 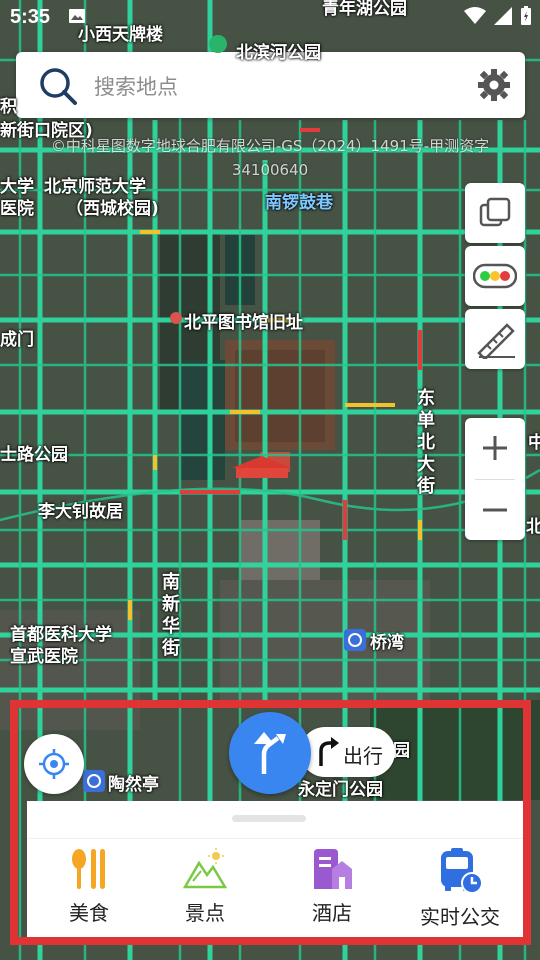 I want to click on traffic-light-icon, so click(x=495, y=276).